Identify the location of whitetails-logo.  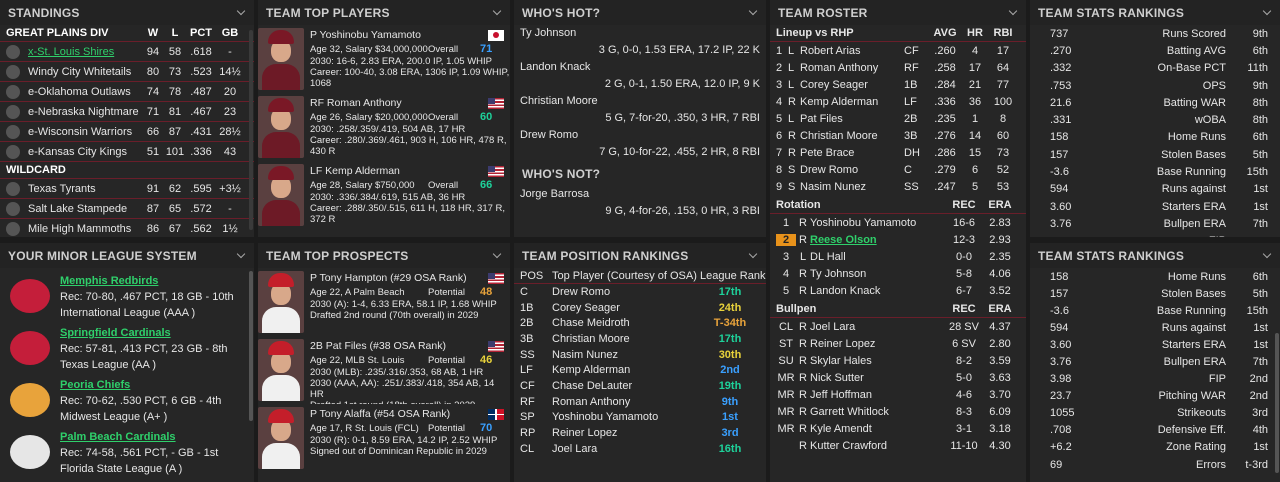
(13, 71).